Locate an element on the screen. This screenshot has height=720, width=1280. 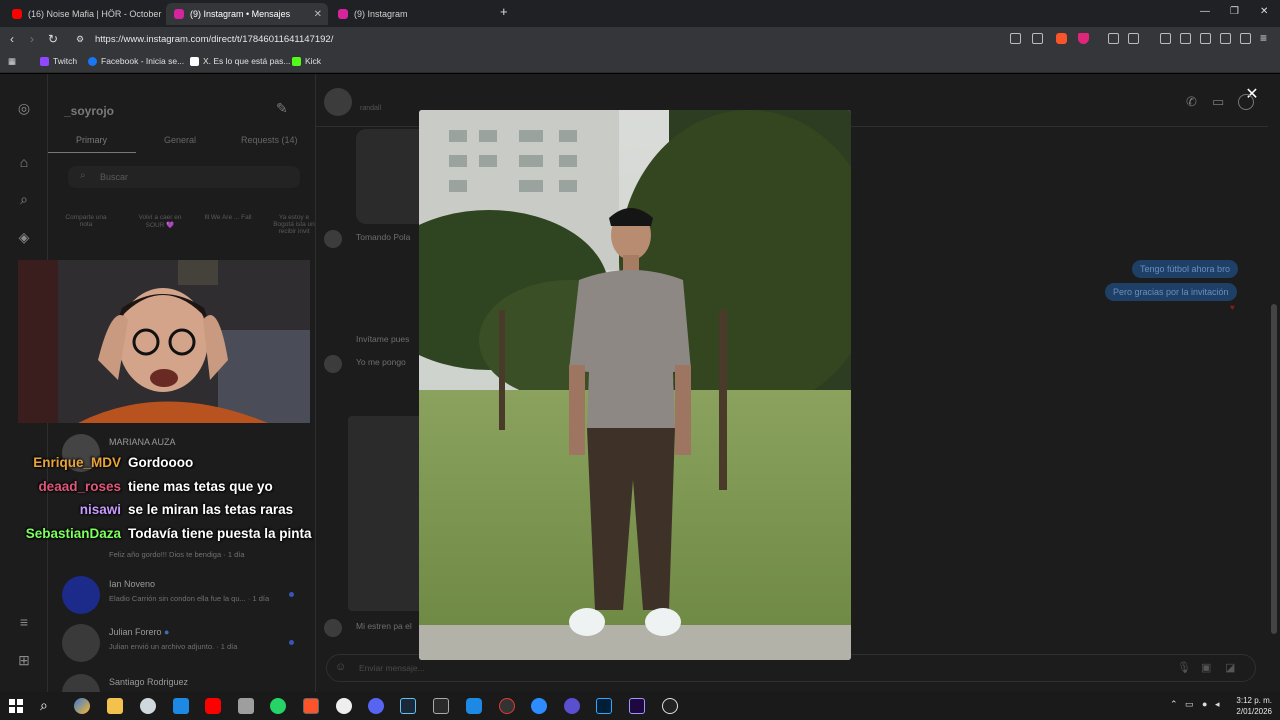
info-icon is located at coordinates (1246, 102).